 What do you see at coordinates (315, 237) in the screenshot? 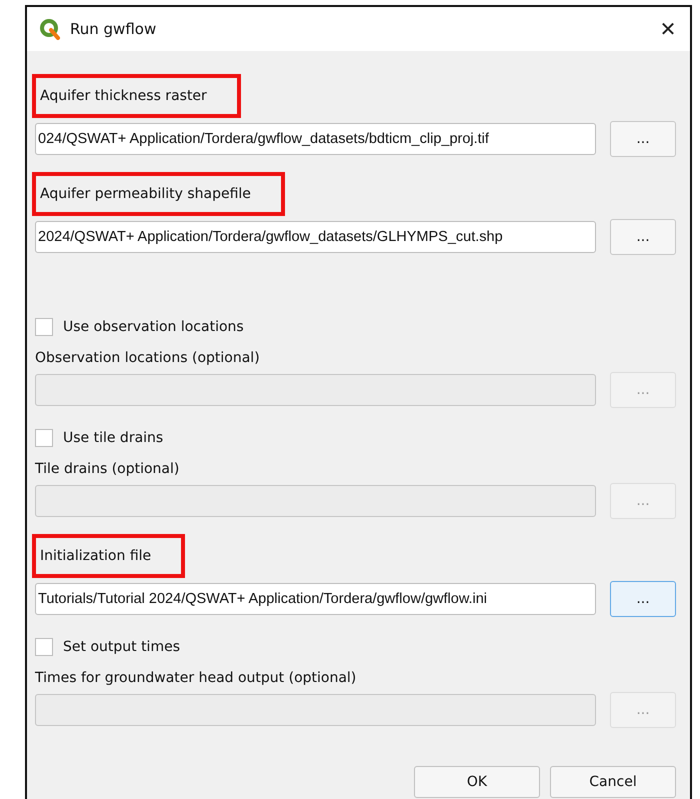
I see `file-path-field: 2024/QSWAT+ Application/Tordera/gwflow_datasets/GLHYMPS_cut.shp` at bounding box center [315, 237].